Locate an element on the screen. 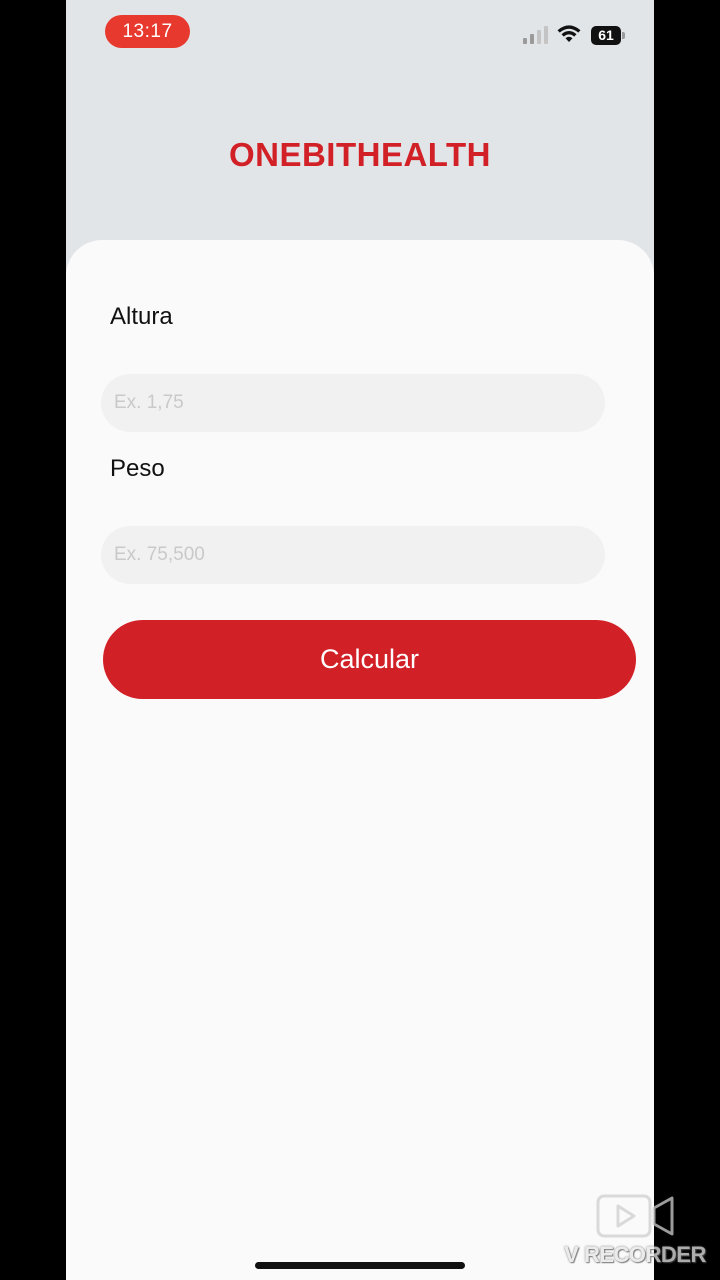 The height and width of the screenshot is (1280, 720). weight-label: Peso is located at coordinates (137, 468).